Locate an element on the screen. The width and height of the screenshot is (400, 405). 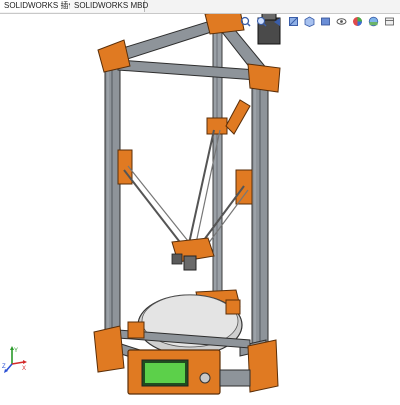
bottom-right-bracket is located at coordinates (263, 366).